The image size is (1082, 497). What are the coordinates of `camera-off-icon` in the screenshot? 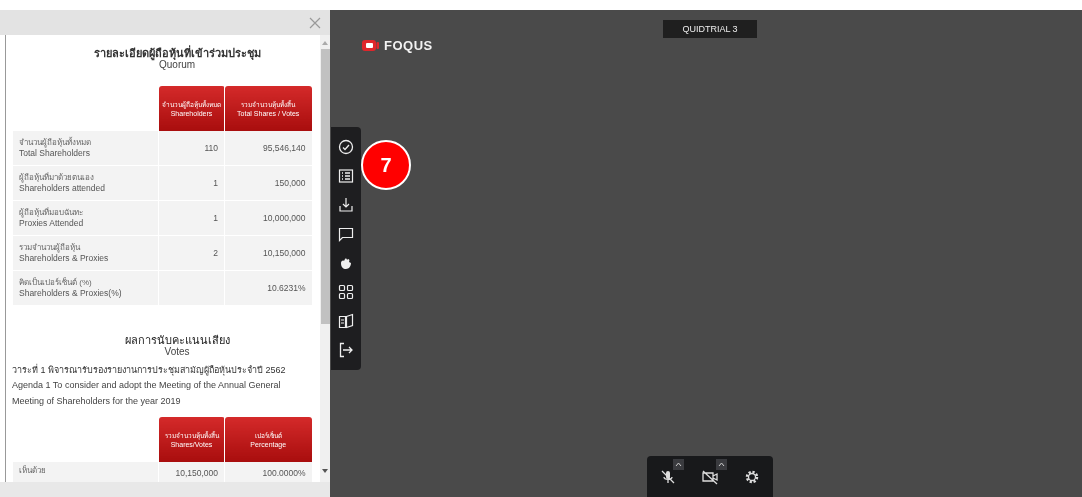 It's located at (710, 476).